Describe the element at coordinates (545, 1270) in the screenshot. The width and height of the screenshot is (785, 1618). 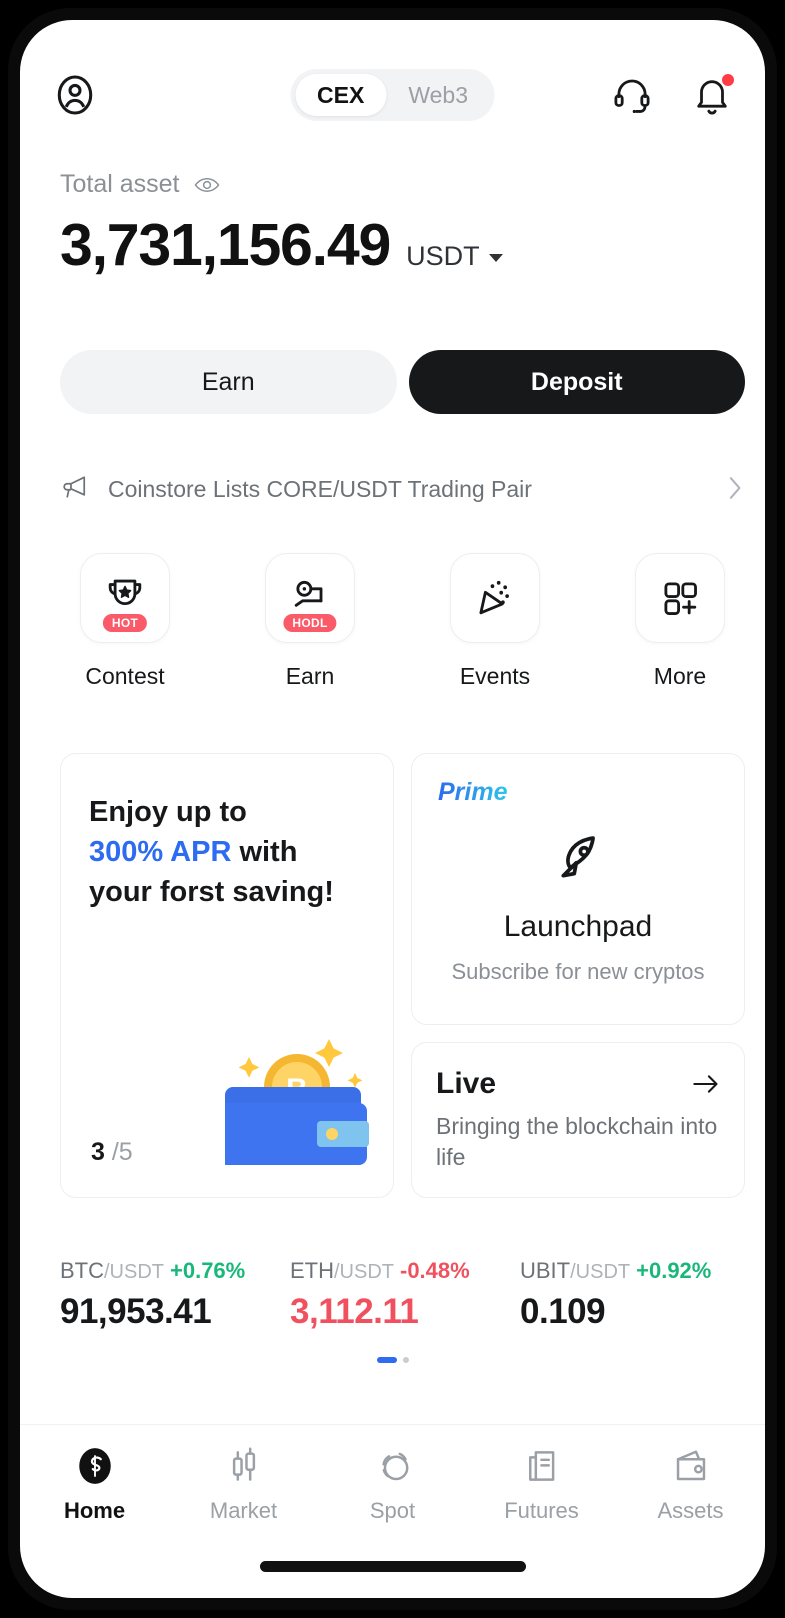
I see `ticker-base: UBIT` at that location.